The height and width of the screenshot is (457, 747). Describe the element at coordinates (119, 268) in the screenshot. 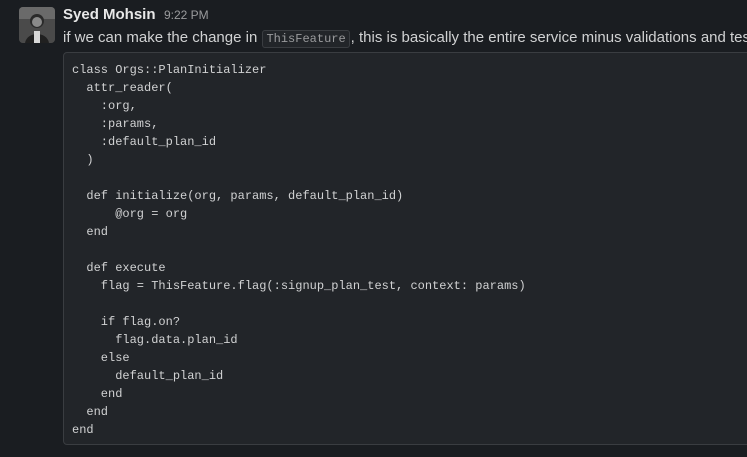

I see `code-line: def execute` at that location.